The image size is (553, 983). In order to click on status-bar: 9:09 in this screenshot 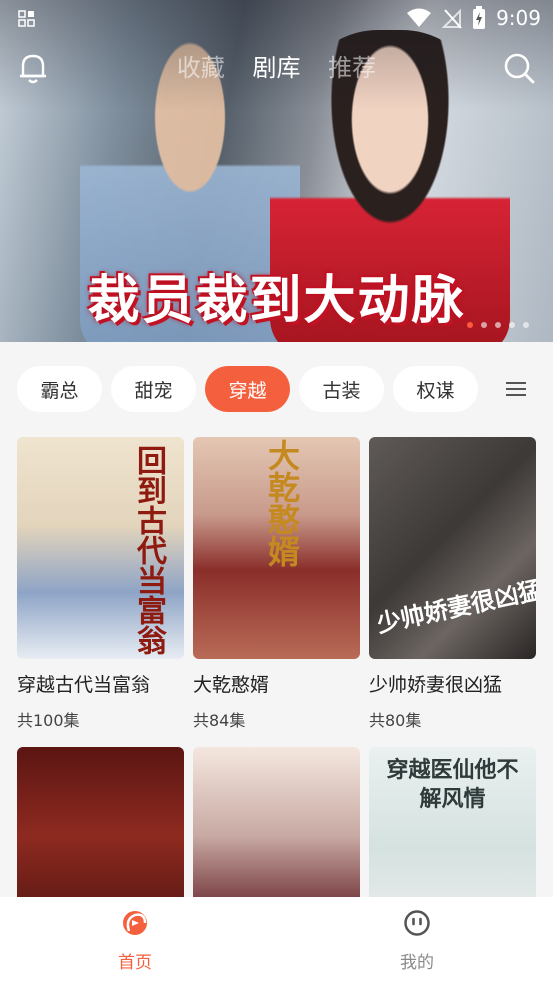, I will do `click(276, 20)`.